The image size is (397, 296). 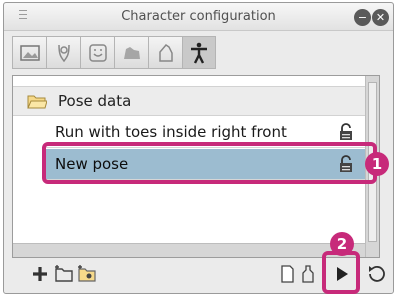 I want to click on tab-hair, so click(x=63, y=52).